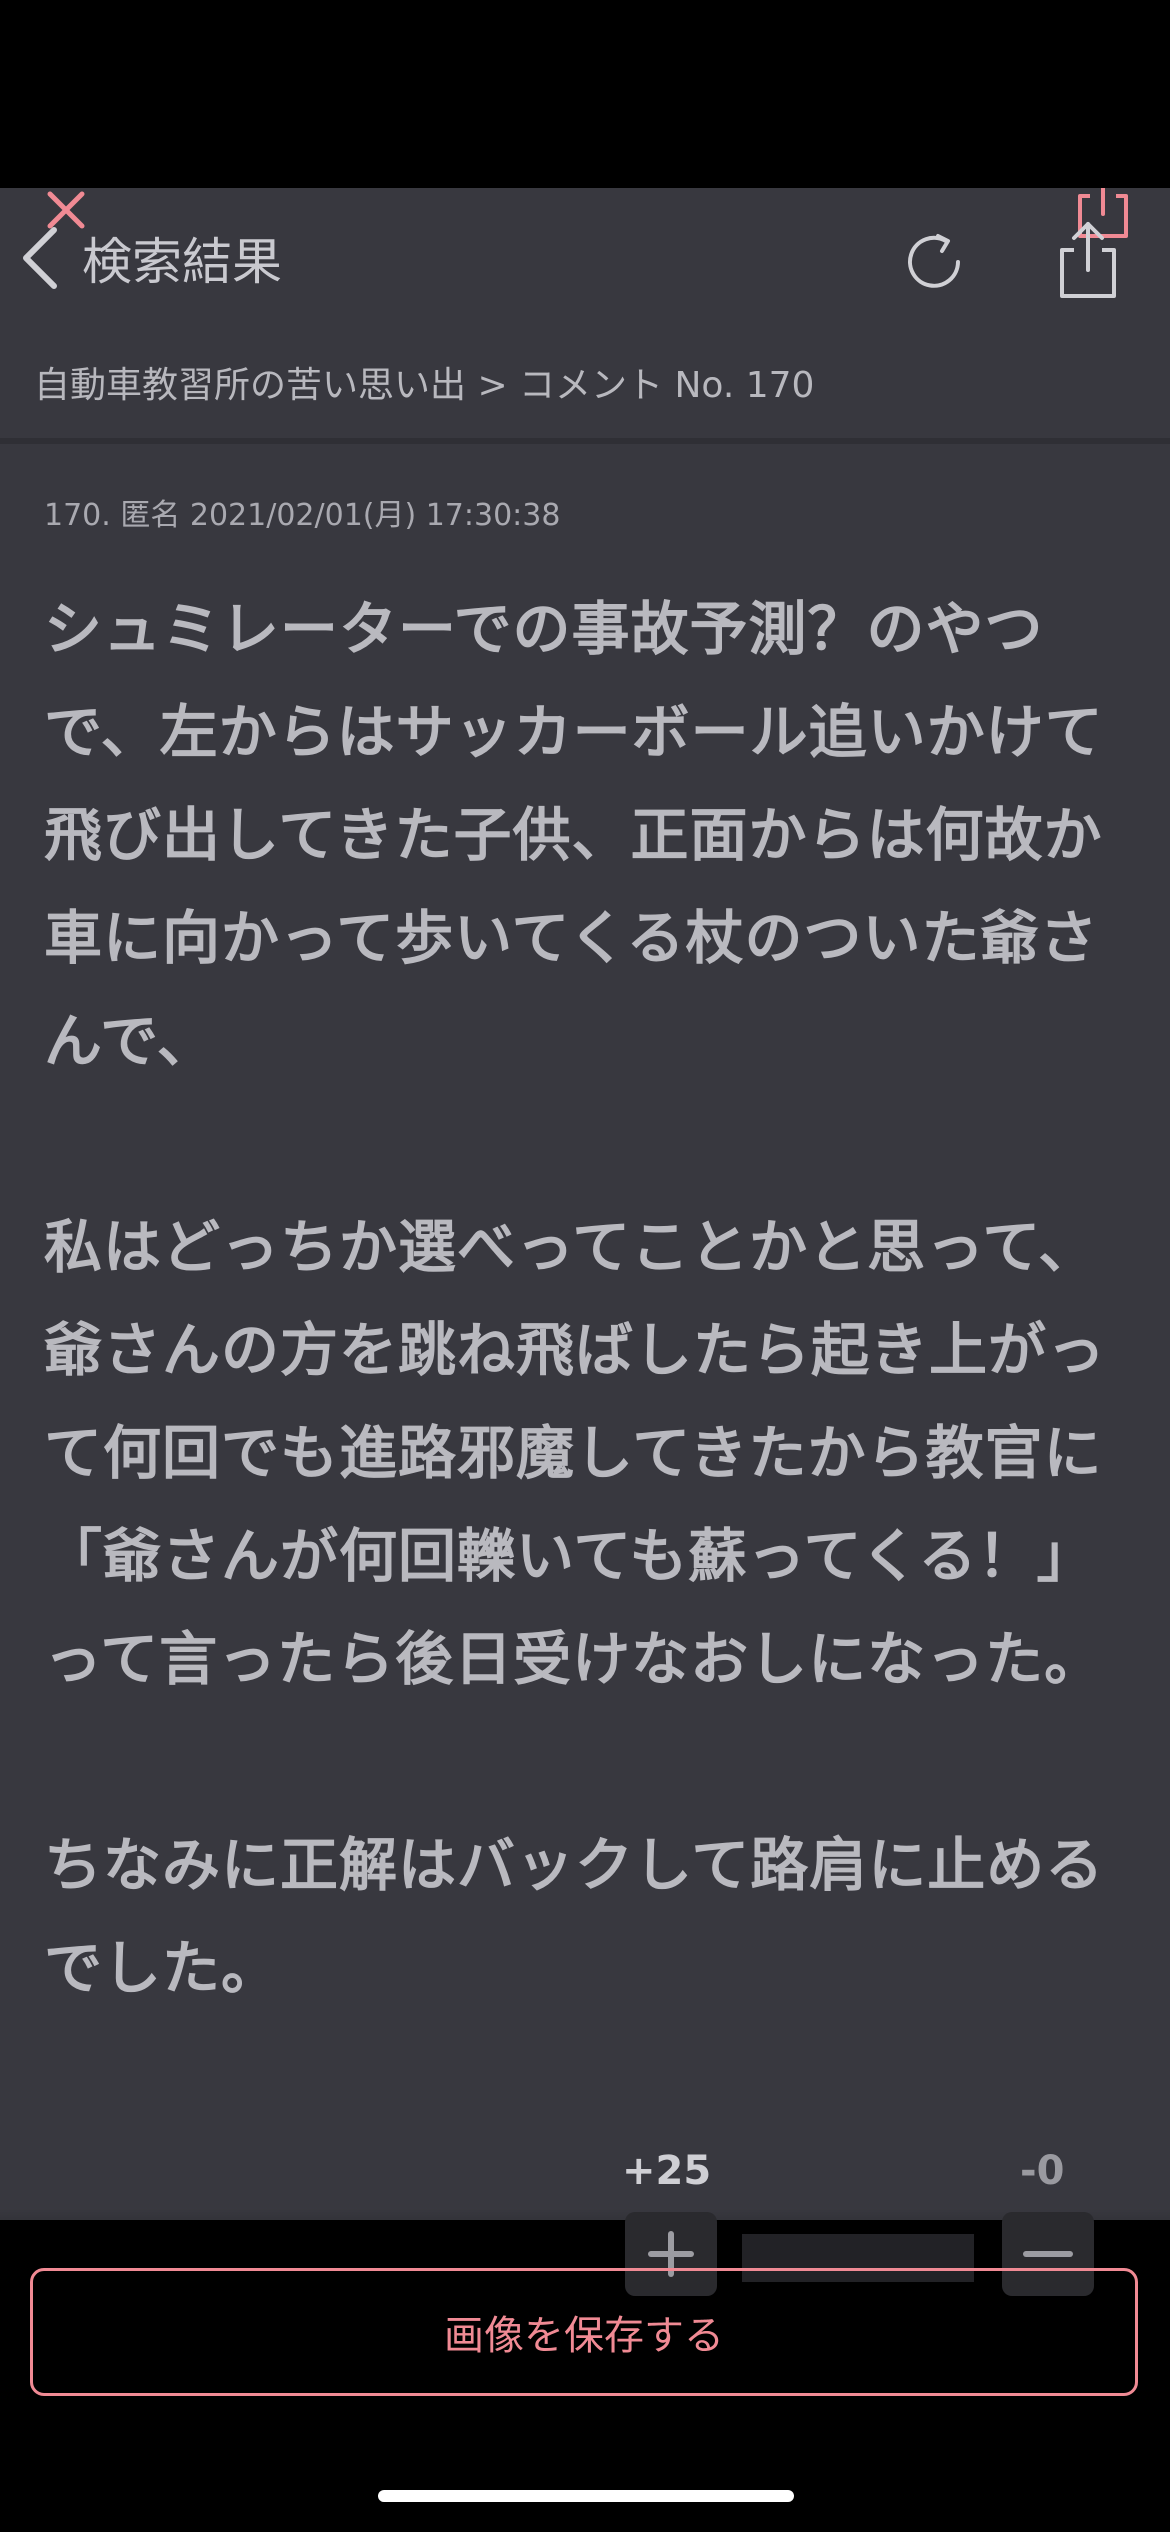  What do you see at coordinates (585, 2214) in the screenshot?
I see `bottom-fade` at bounding box center [585, 2214].